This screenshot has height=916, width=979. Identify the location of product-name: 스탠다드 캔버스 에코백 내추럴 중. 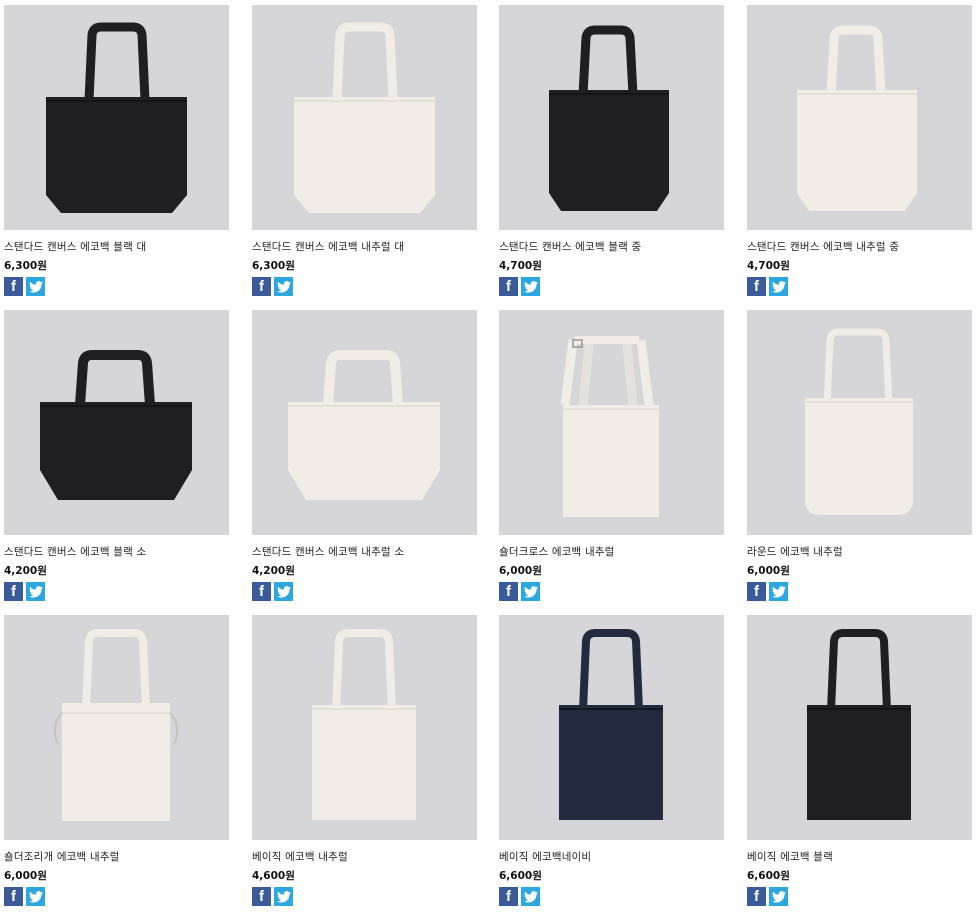
(859, 247).